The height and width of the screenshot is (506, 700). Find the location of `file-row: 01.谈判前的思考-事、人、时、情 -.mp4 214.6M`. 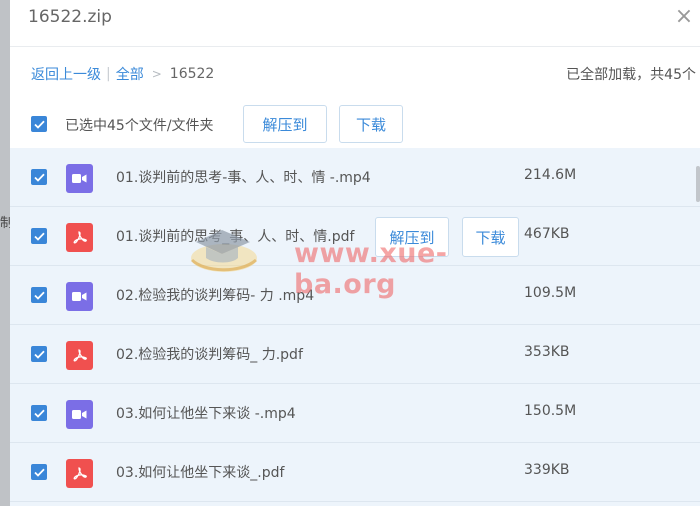

file-row: 01.谈判前的思考-事、人、时、情 -.mp4 214.6M is located at coordinates (355, 177).